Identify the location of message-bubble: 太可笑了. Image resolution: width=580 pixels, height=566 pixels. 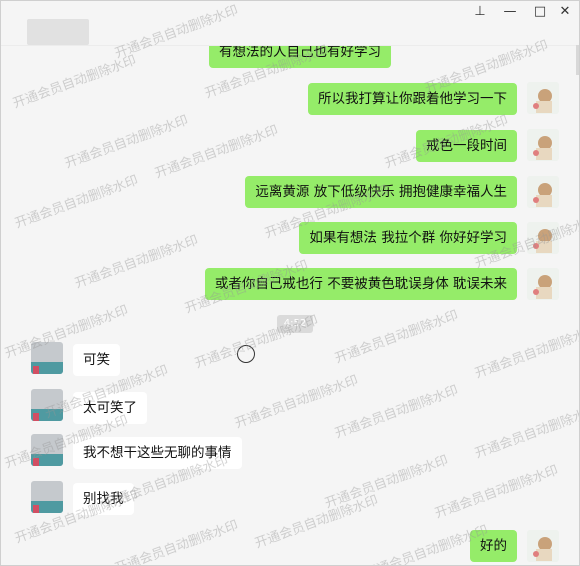
(110, 408).